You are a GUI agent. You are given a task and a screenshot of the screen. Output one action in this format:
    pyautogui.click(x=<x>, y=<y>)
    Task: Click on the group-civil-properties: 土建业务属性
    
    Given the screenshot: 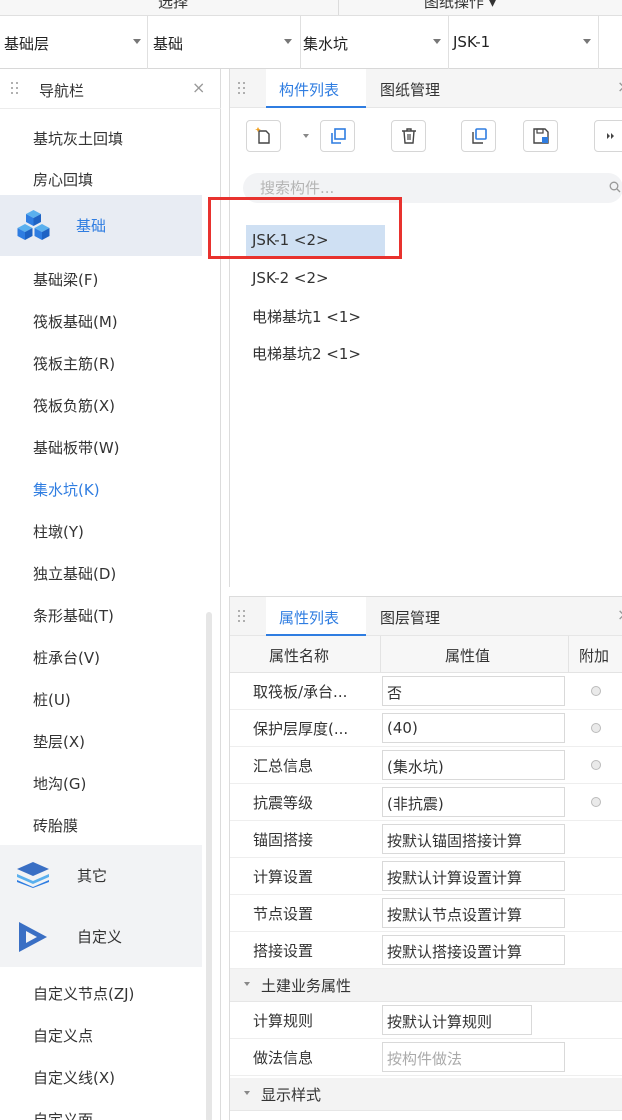 What is the action you would take?
    pyautogui.click(x=426, y=985)
    